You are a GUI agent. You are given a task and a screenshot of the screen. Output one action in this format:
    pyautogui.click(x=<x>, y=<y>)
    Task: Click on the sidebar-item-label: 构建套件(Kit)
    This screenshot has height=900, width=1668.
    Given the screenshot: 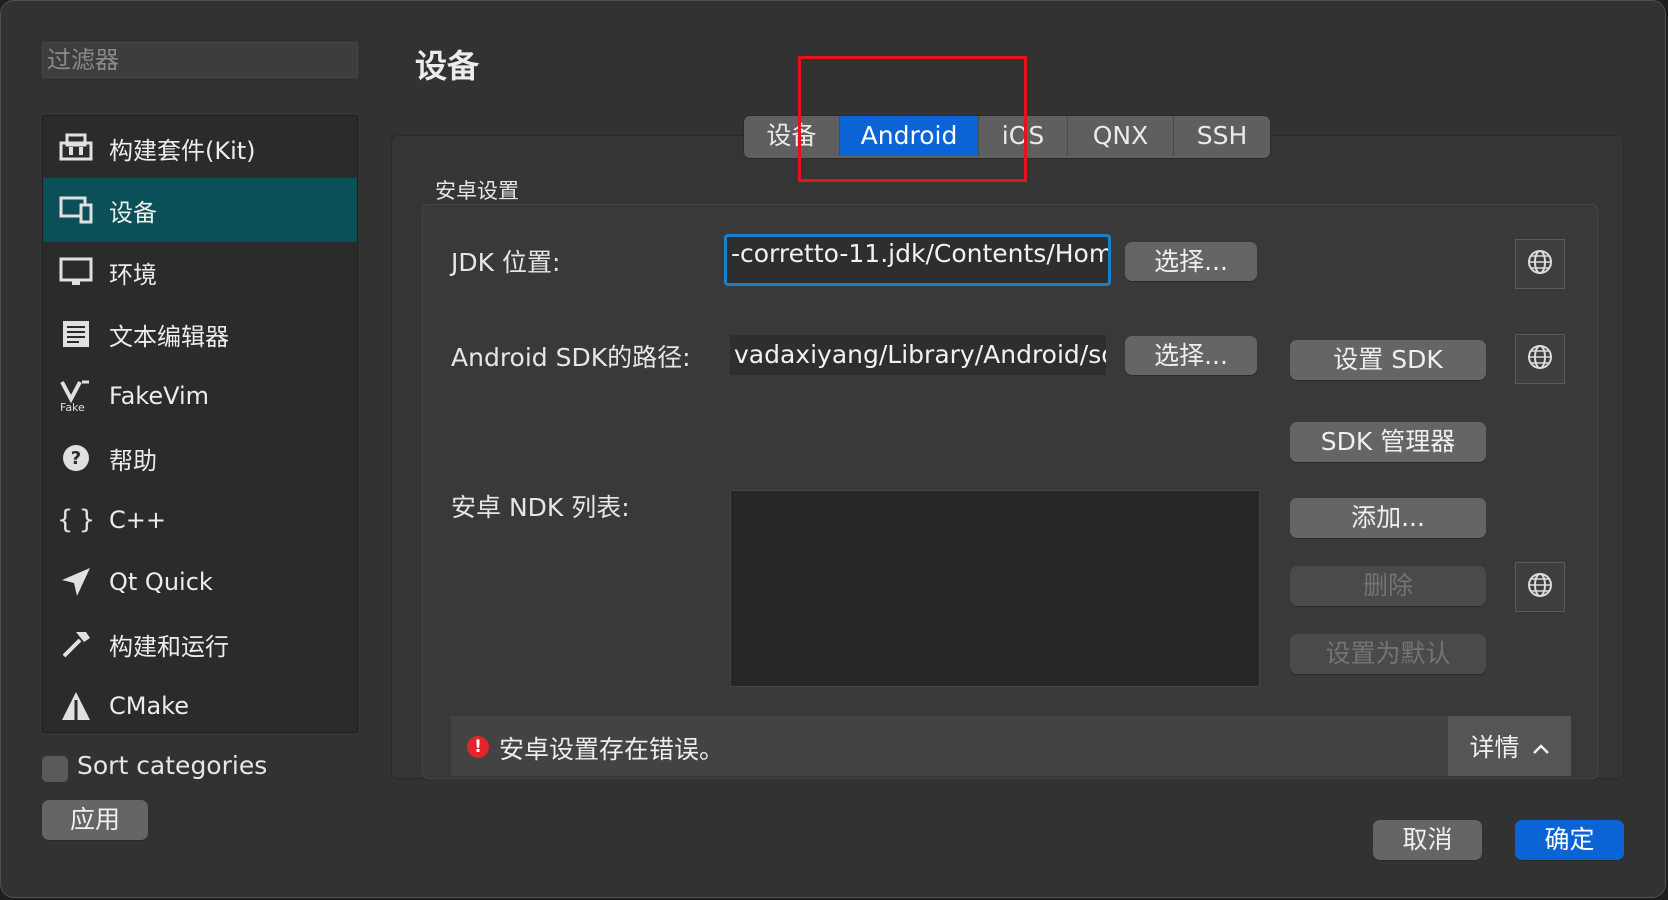 What is the action you would take?
    pyautogui.click(x=182, y=150)
    